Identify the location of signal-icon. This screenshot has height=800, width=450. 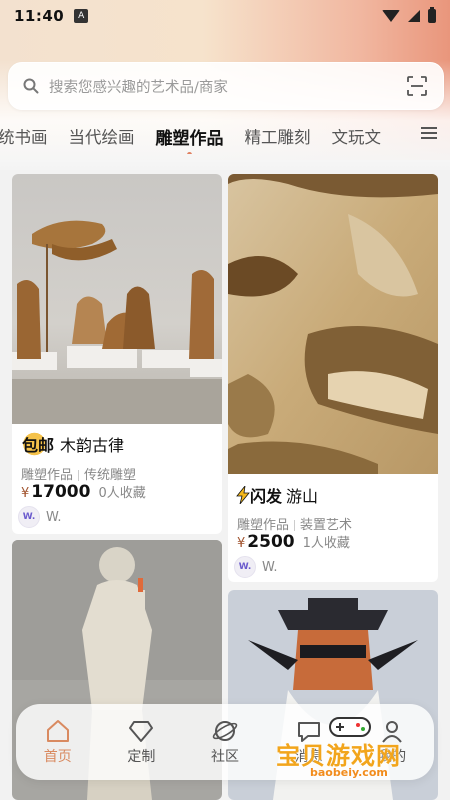
(414, 16).